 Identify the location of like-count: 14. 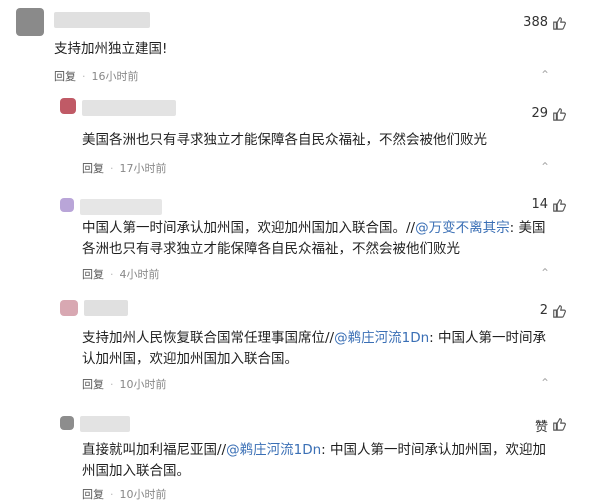
(539, 204).